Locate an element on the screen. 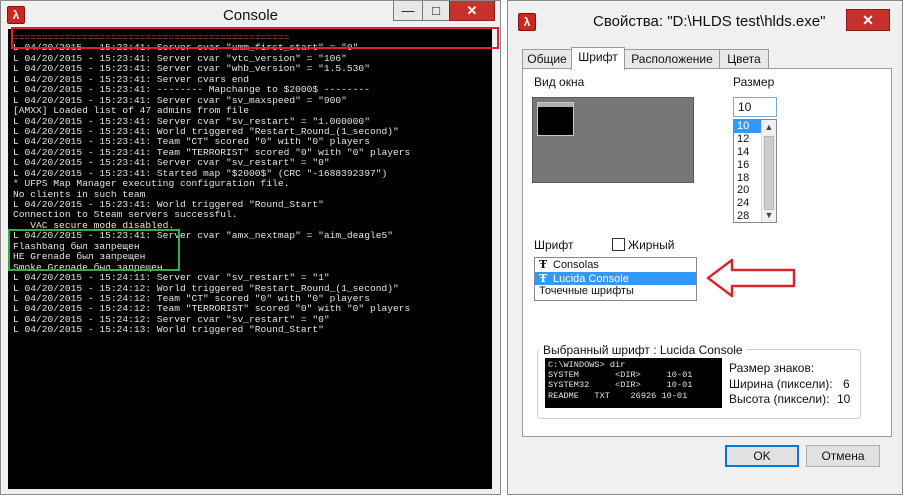  sample-line: C:\WINDOWS> dir is located at coordinates (587, 365).